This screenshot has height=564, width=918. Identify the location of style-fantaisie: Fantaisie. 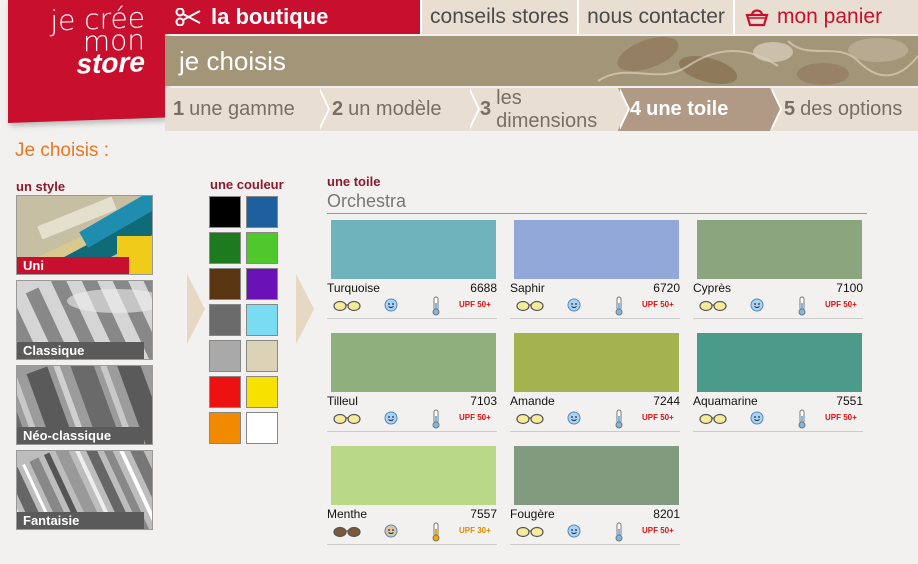
(84, 490).